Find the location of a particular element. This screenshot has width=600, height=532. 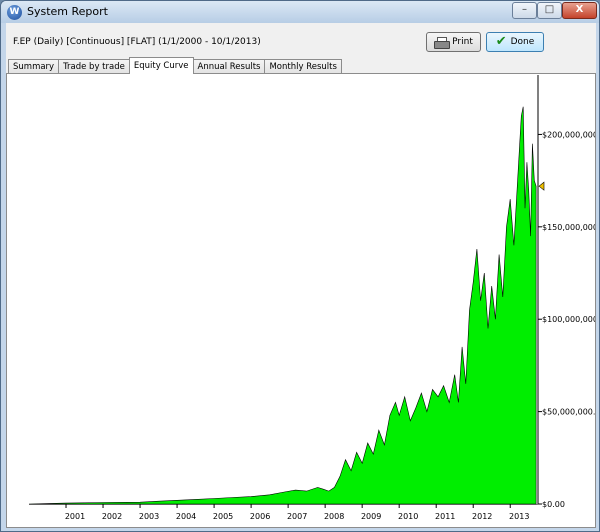

print-button: Print is located at coordinates (453, 42).